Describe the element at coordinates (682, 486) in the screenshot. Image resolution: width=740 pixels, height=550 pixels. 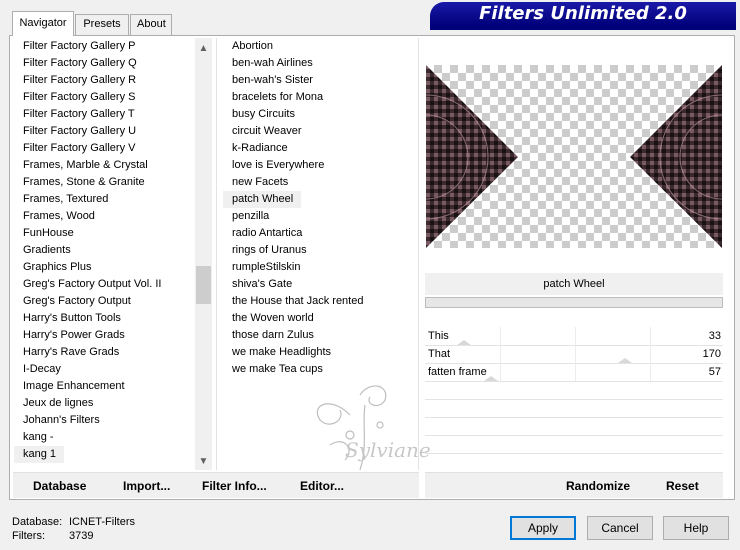
I see `reset-button: Reset` at that location.